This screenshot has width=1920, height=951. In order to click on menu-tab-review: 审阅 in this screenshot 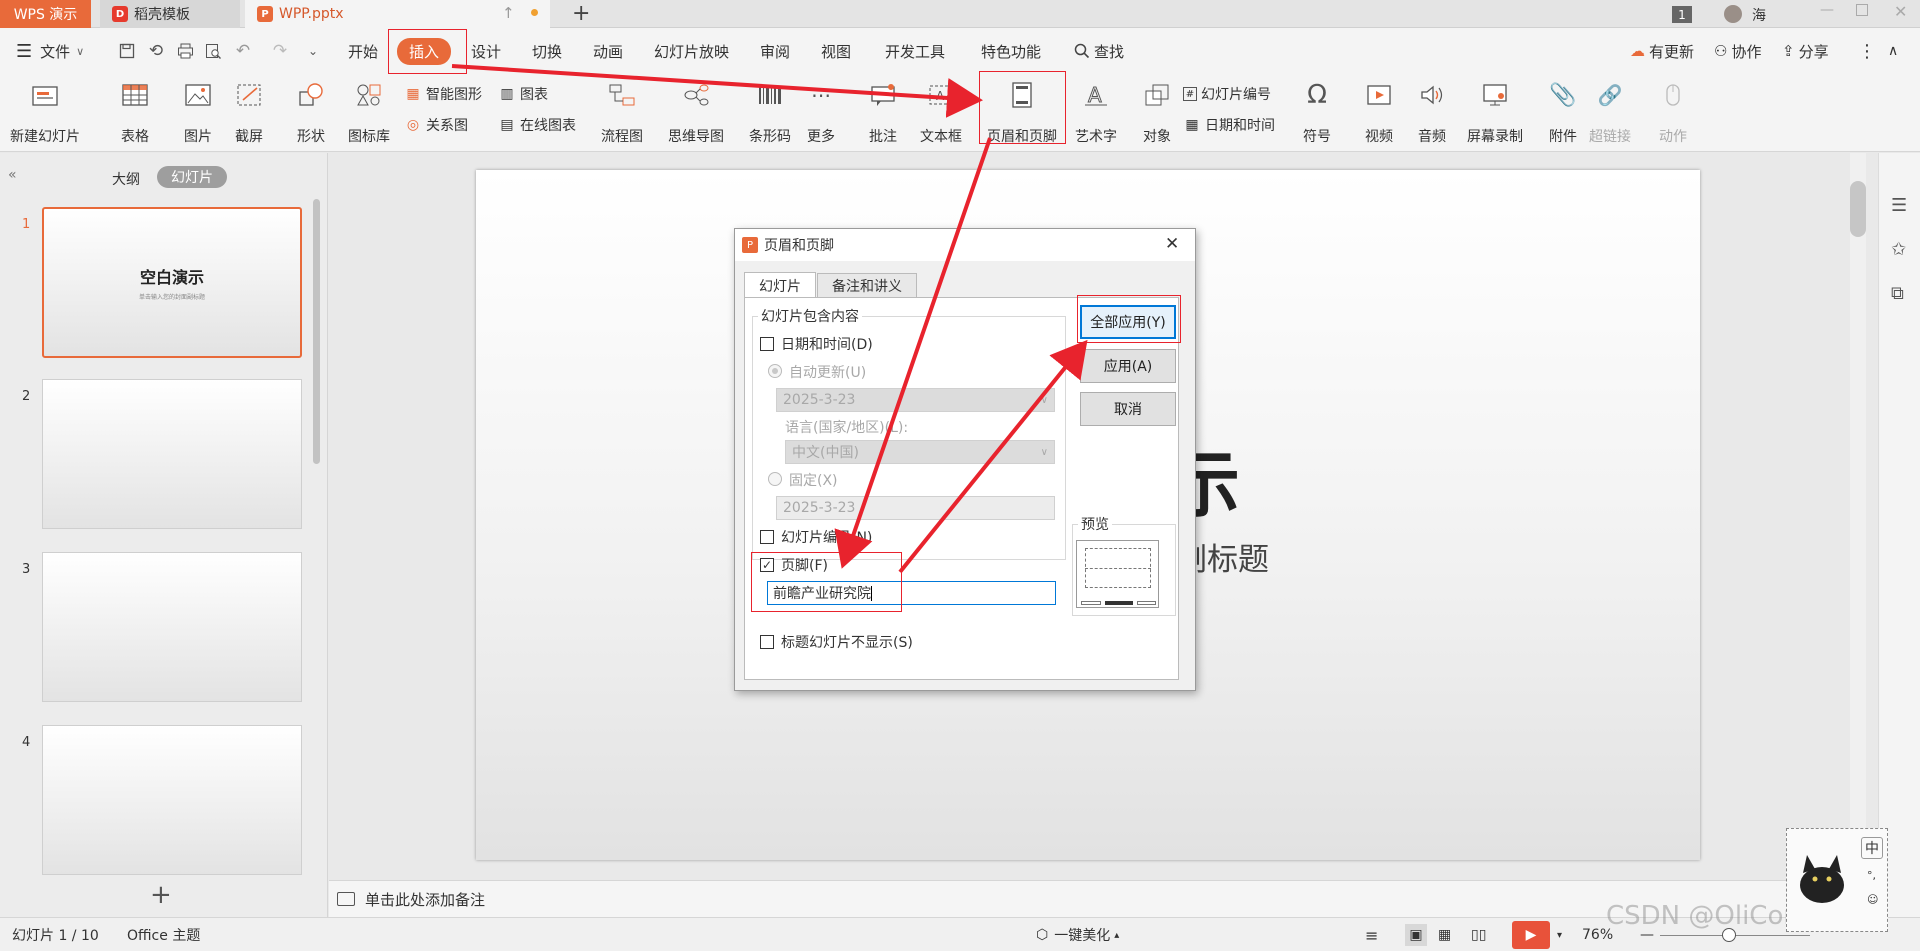, I will do `click(775, 51)`.